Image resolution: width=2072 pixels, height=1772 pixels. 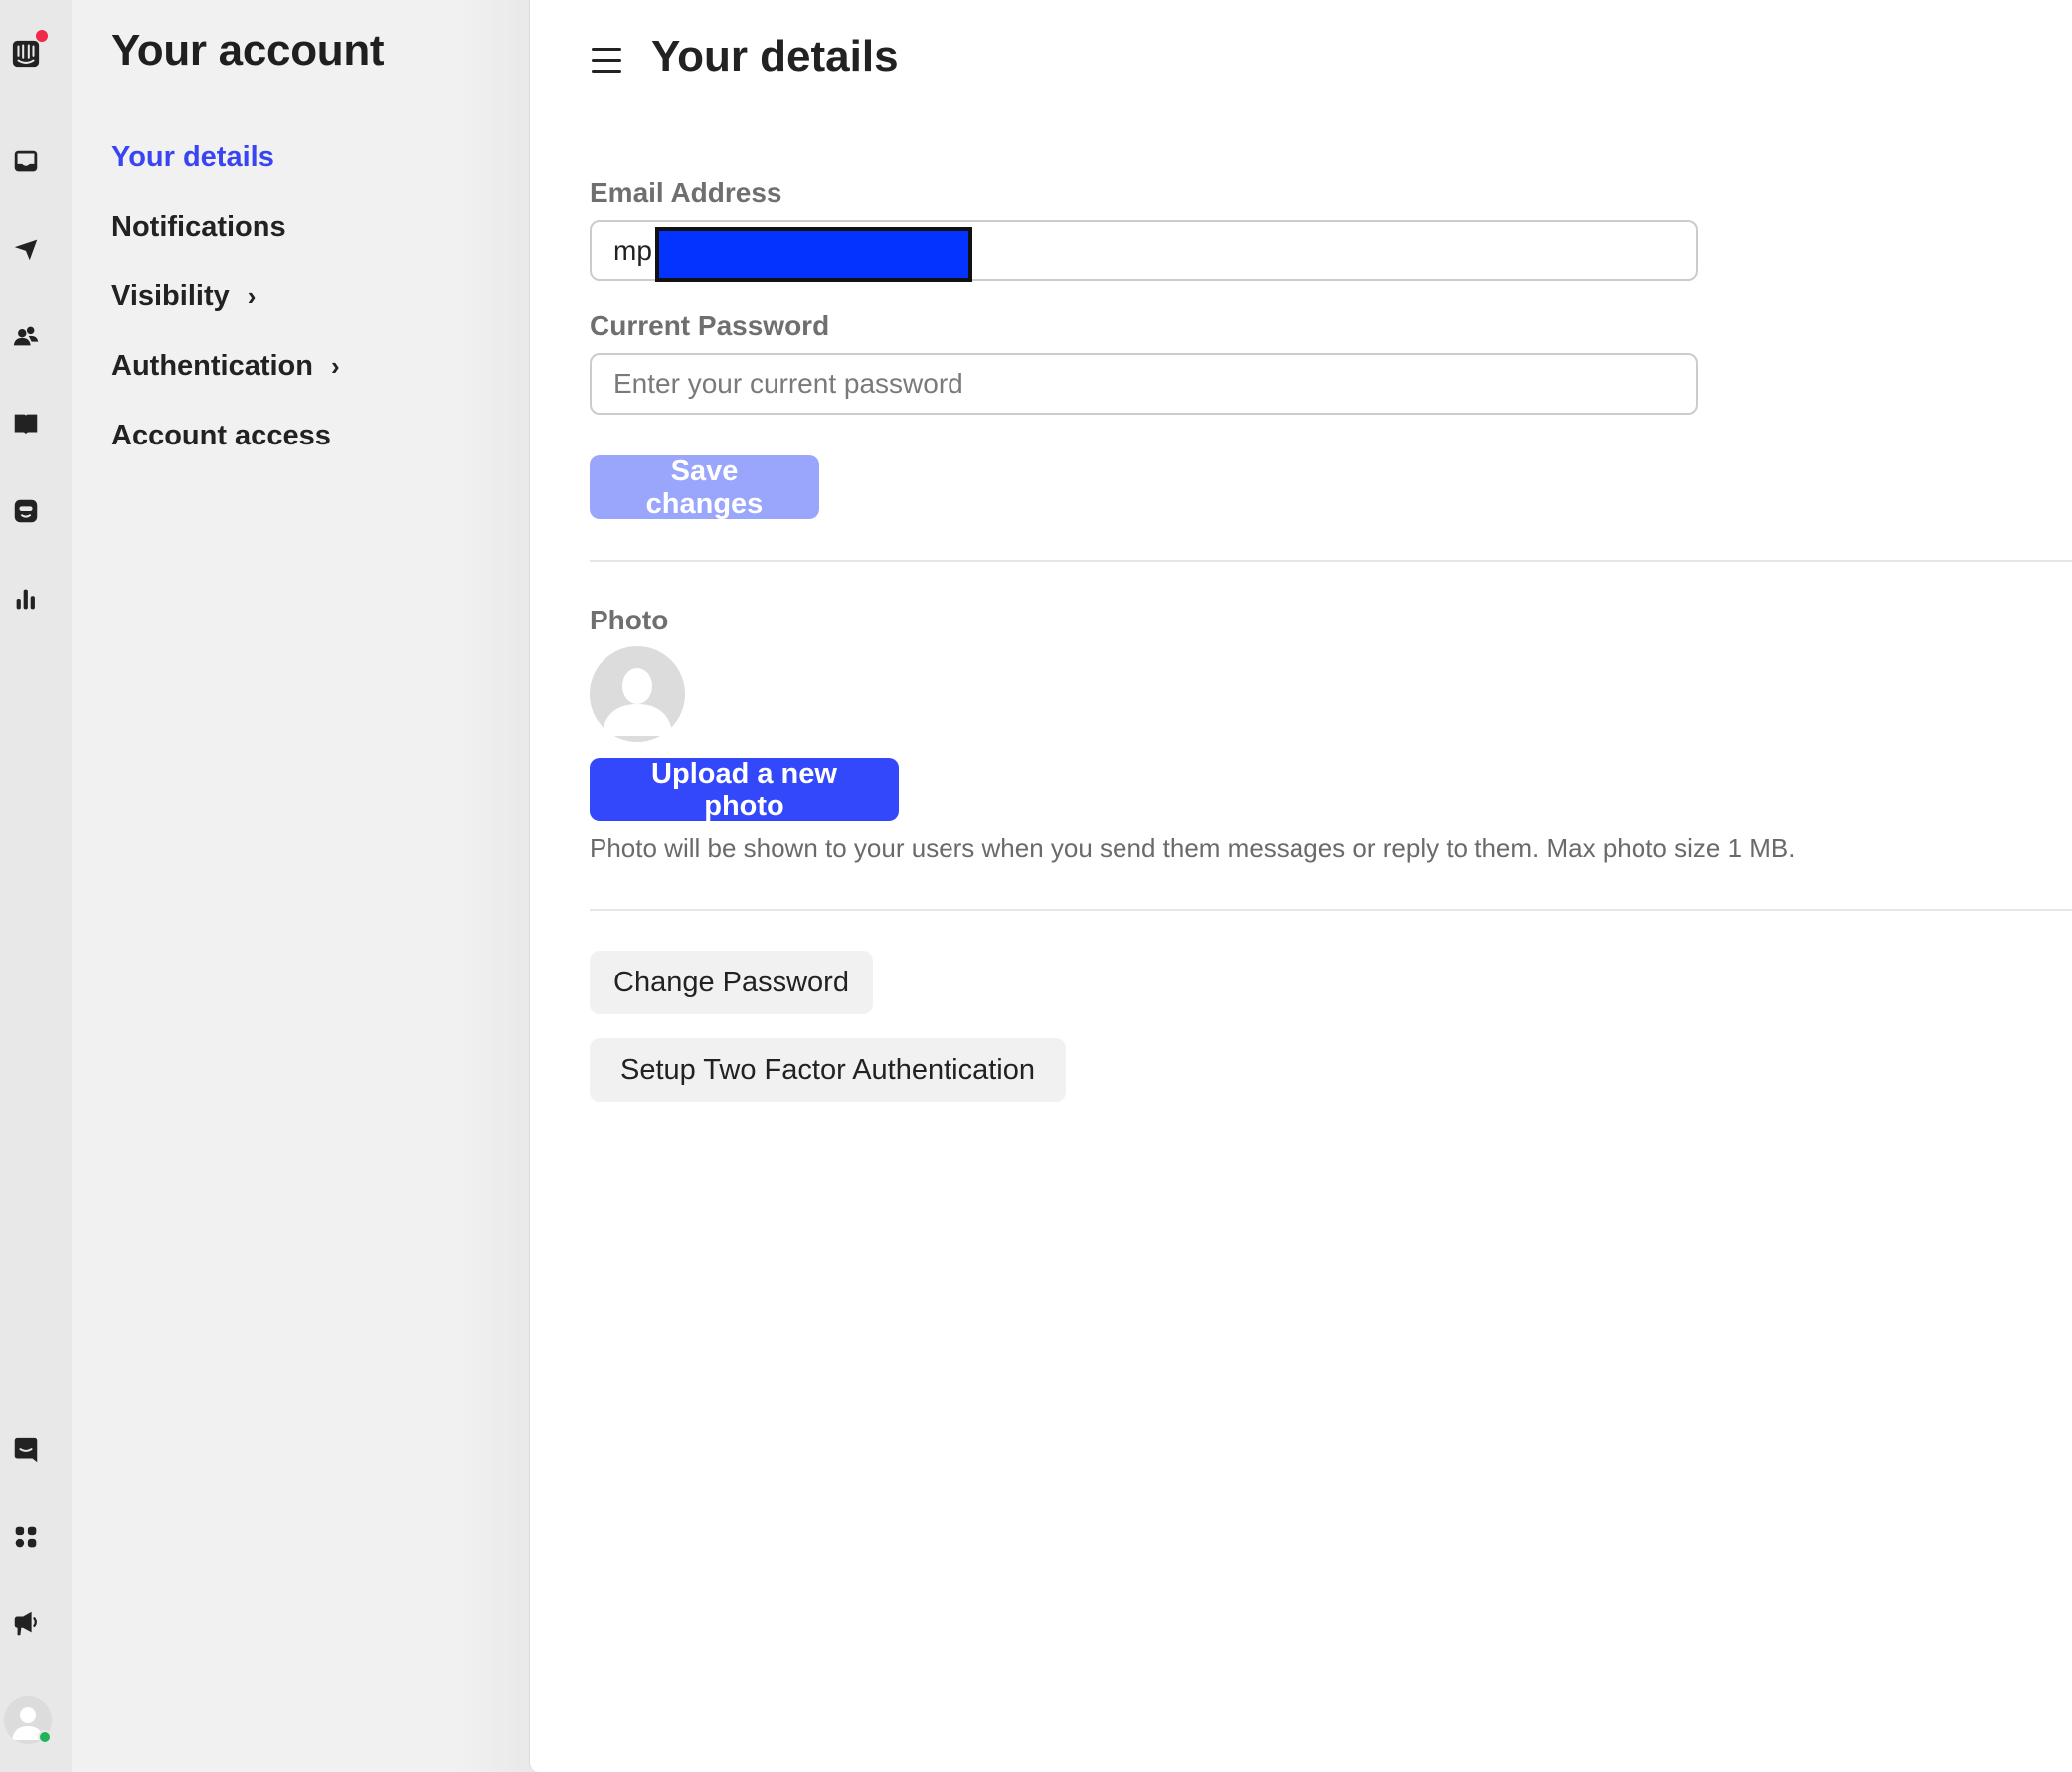 What do you see at coordinates (29, 50) in the screenshot?
I see `intercom-logo-icon` at bounding box center [29, 50].